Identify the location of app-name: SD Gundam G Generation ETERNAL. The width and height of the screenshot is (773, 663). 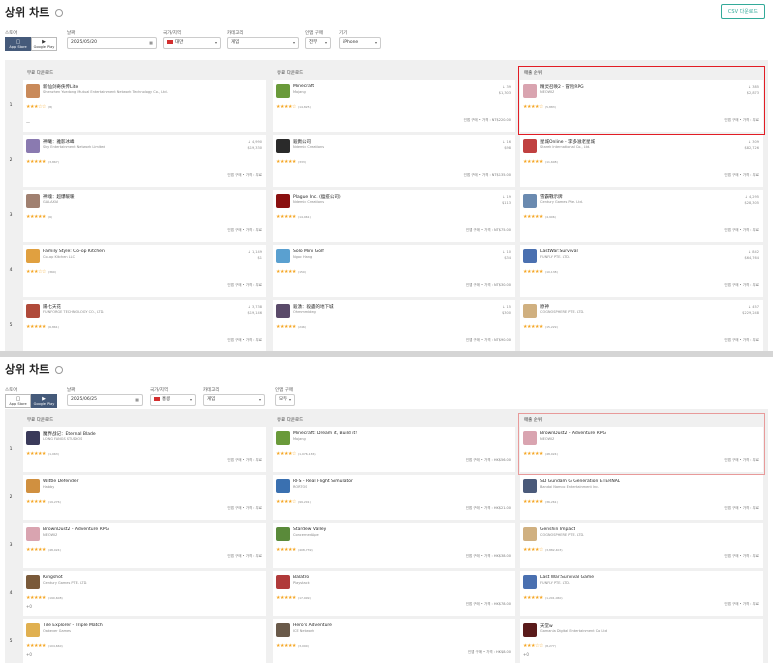
(580, 481).